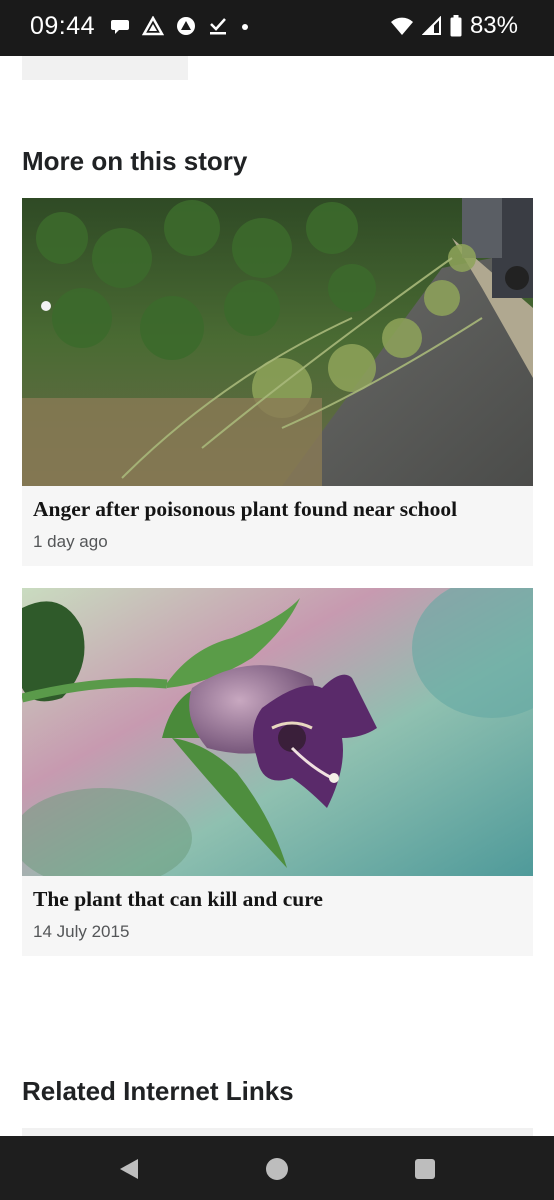 This screenshot has height=1200, width=554. I want to click on message-icon, so click(120, 27).